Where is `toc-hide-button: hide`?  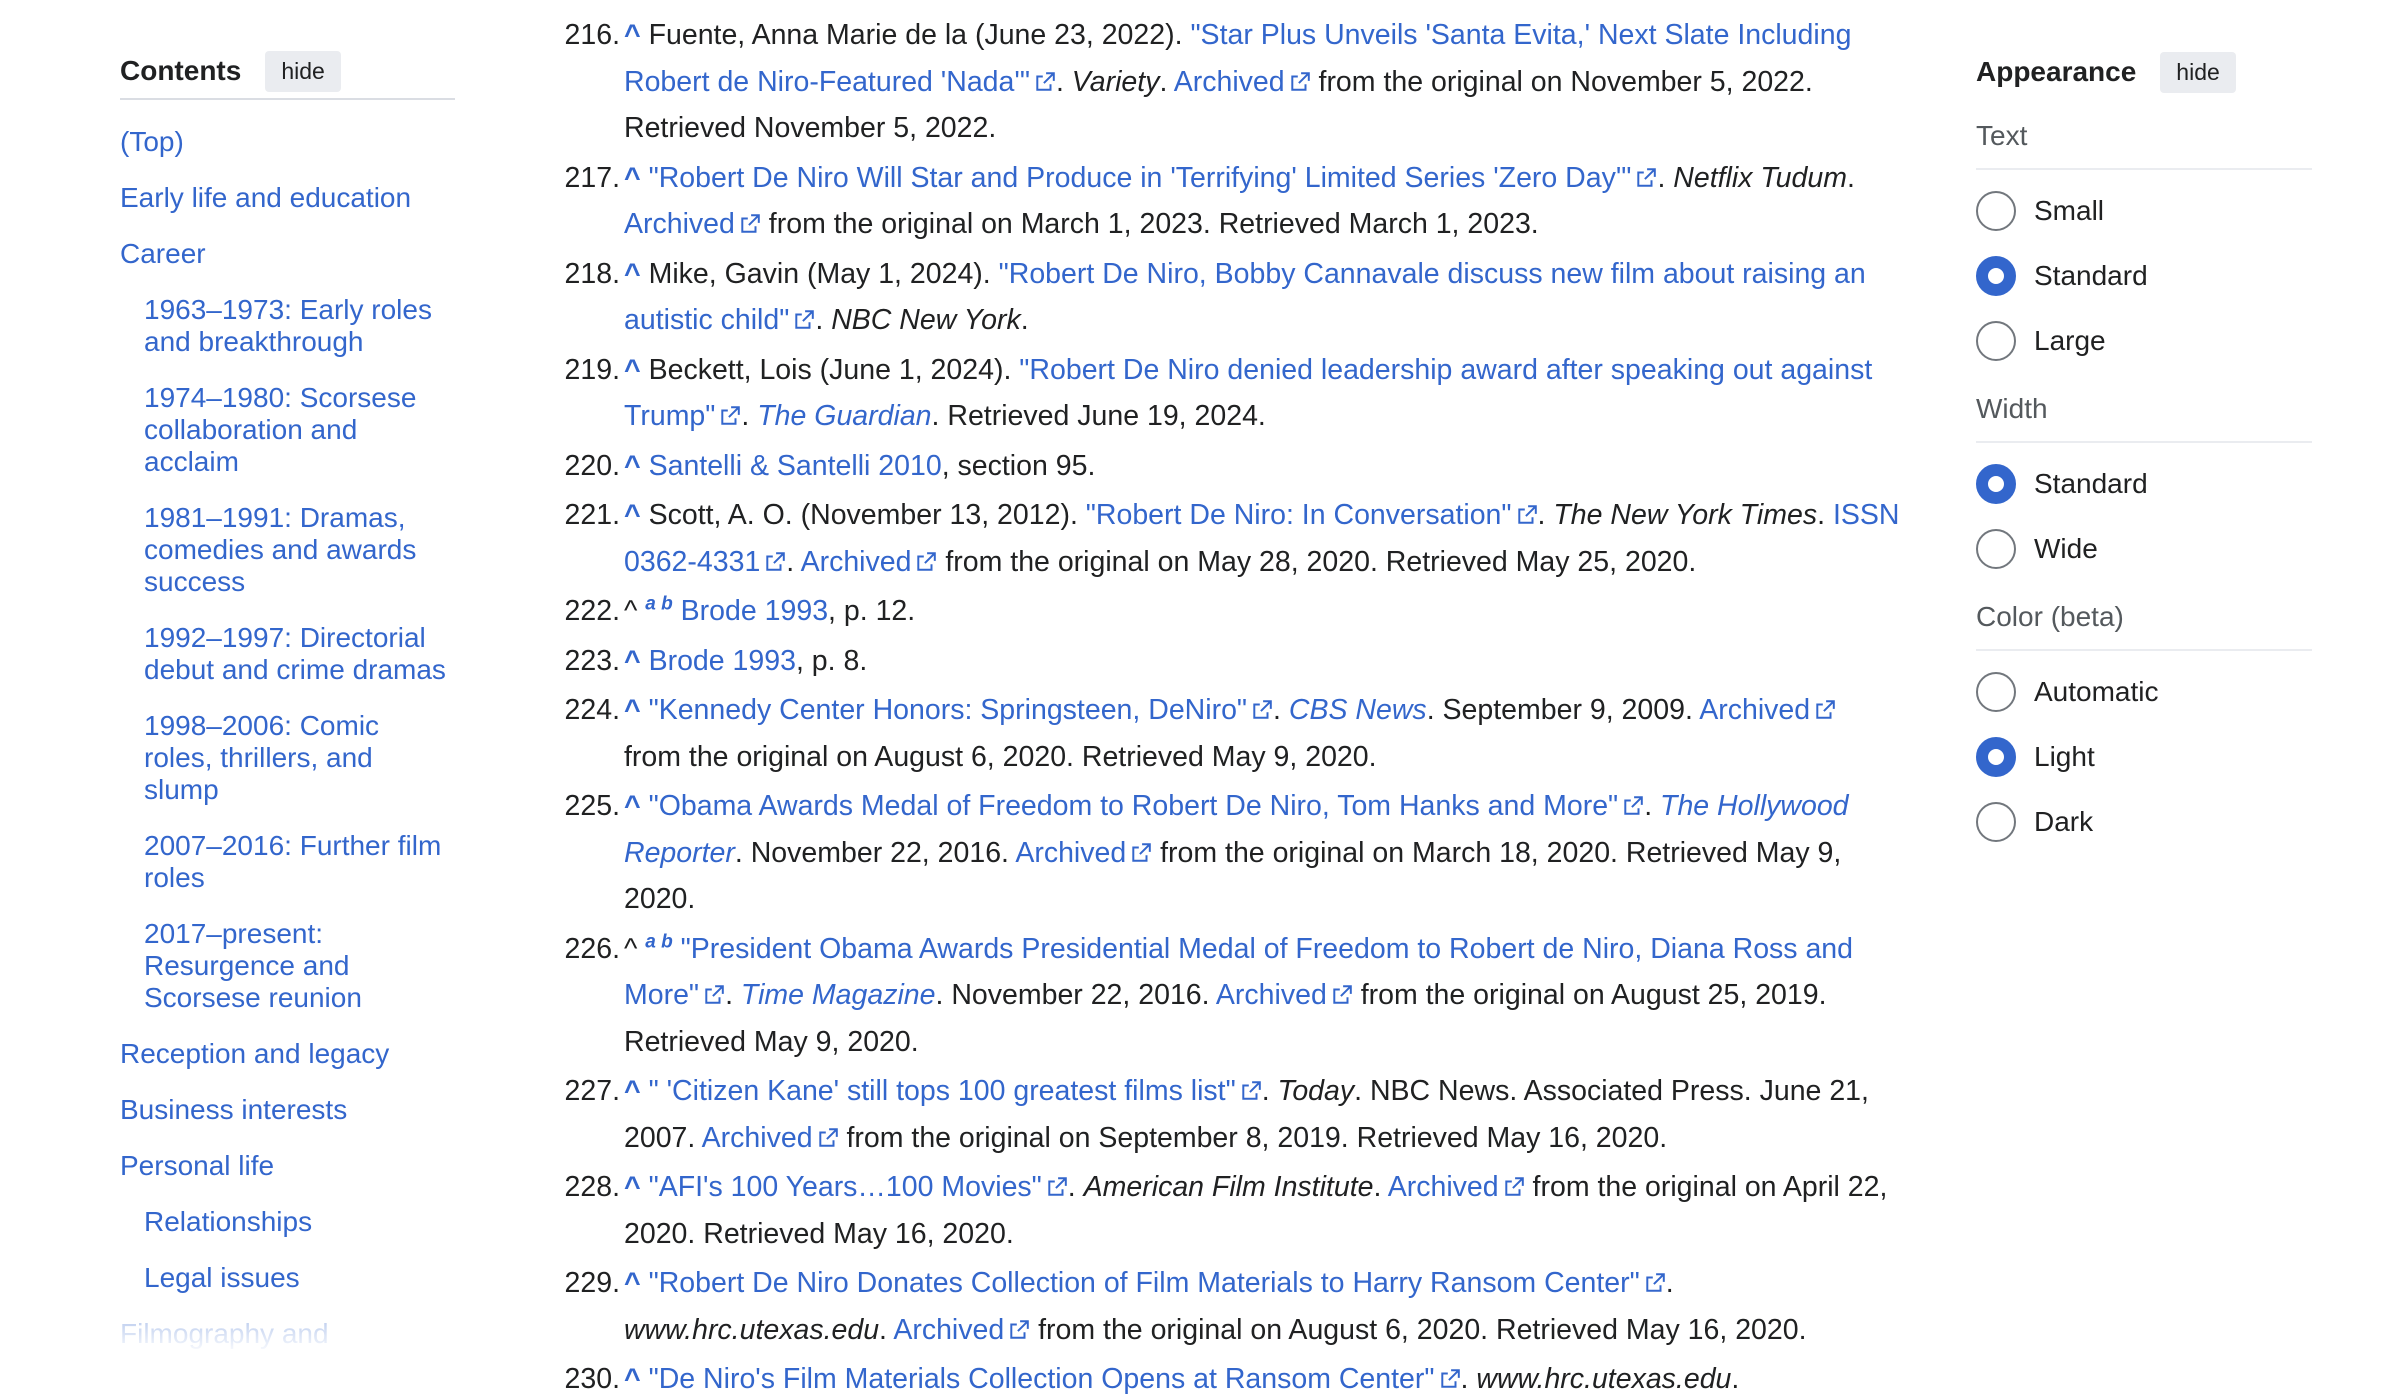
toc-hide-button: hide is located at coordinates (303, 71).